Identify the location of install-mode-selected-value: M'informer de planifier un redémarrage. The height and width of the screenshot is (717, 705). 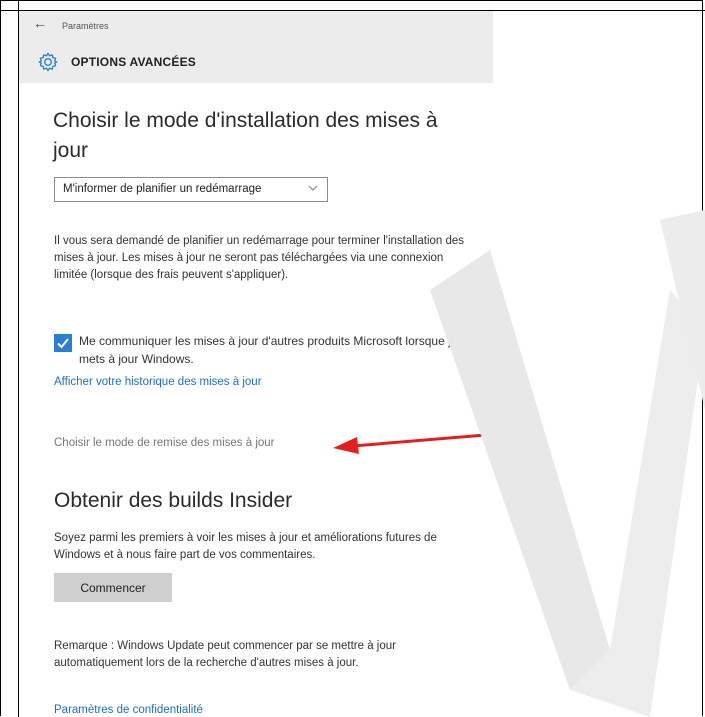
(162, 189).